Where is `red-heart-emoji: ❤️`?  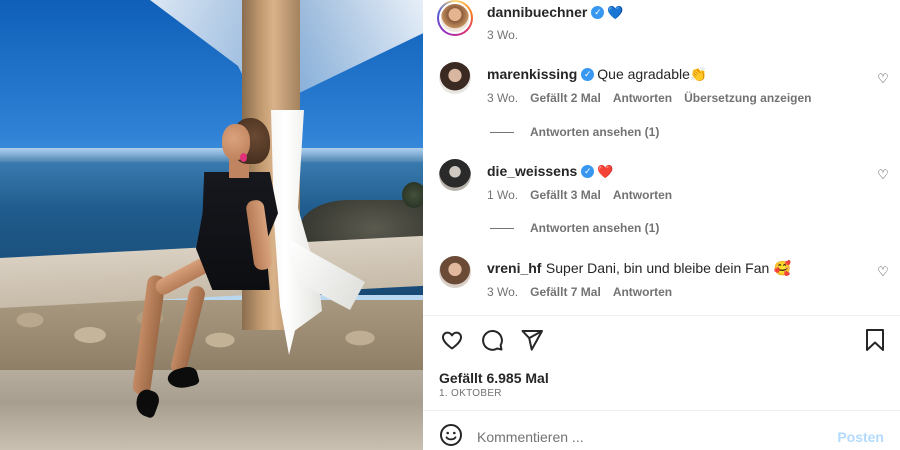
red-heart-emoji: ❤️ is located at coordinates (605, 171).